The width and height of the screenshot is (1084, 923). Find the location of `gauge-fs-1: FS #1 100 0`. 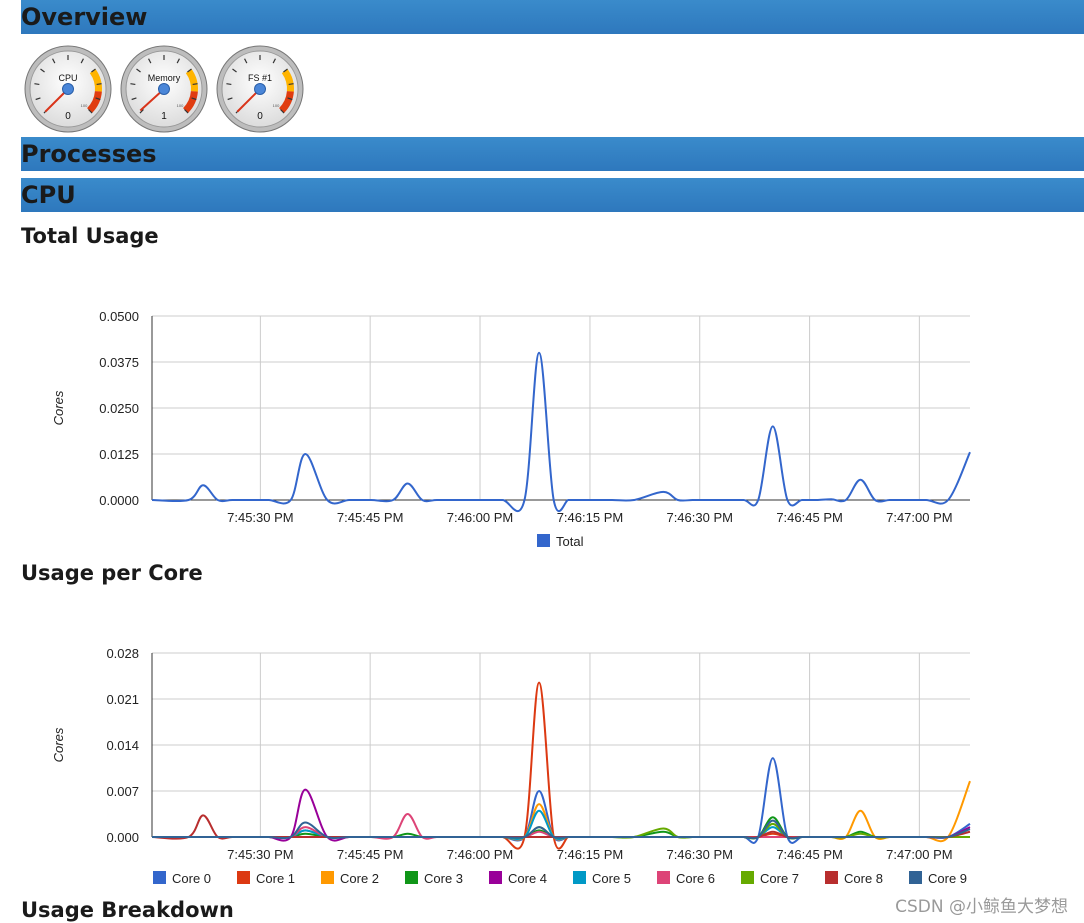

gauge-fs-1: FS #1 100 0 is located at coordinates (260, 89).